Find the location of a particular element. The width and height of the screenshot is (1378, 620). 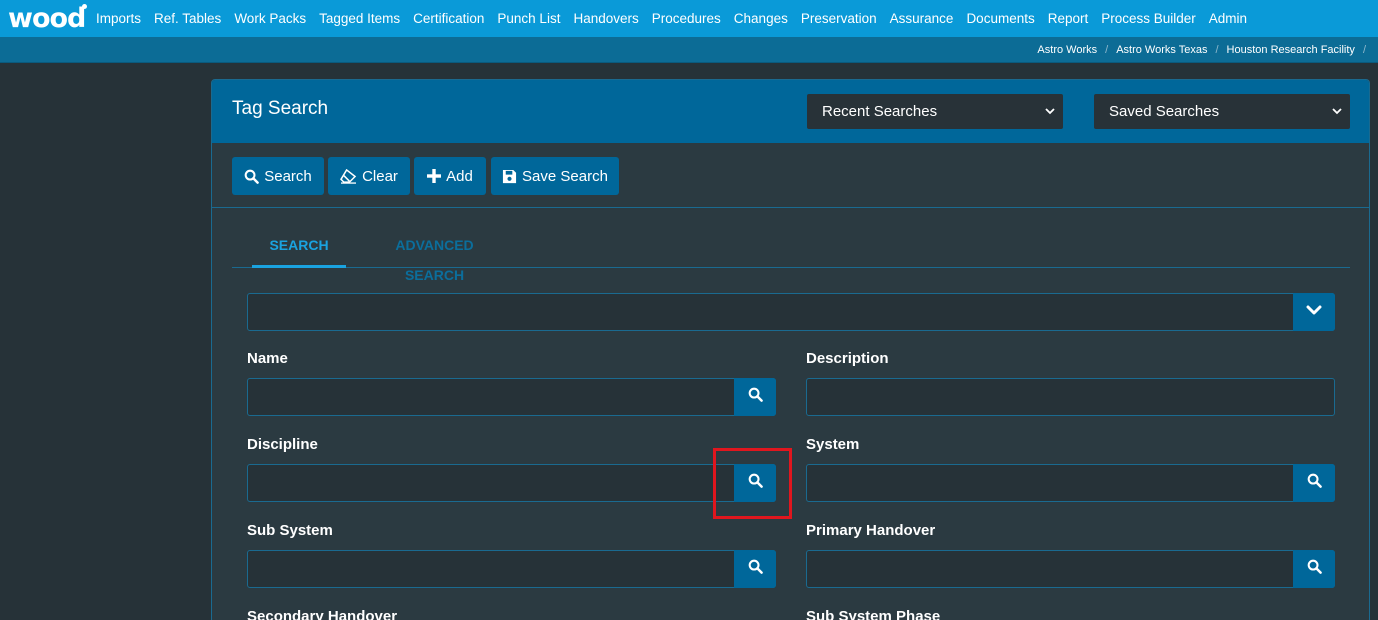

plus-icon is located at coordinates (434, 176).